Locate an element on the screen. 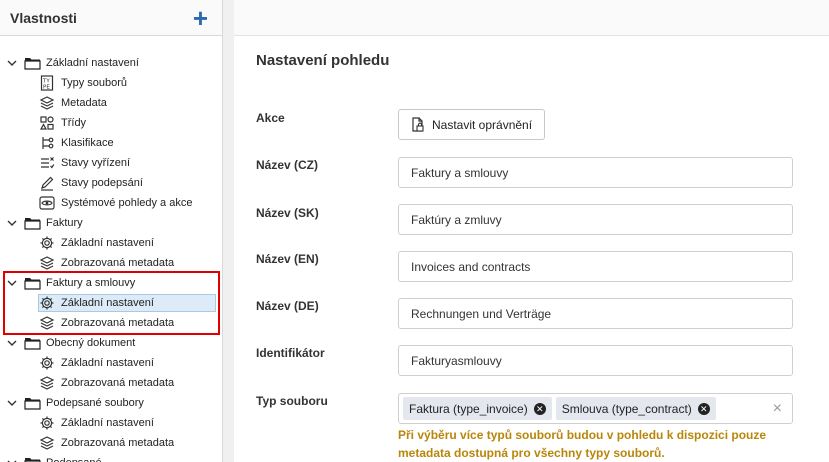  file-type-tag: Smlouva (type_contract) ✕ is located at coordinates (635, 408).